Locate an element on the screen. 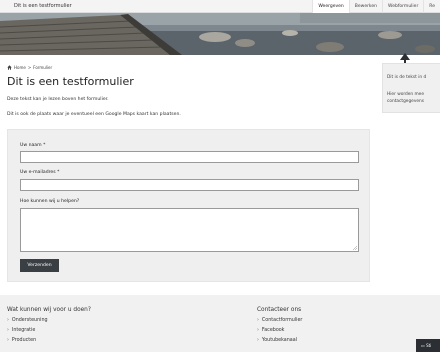 Image resolution: width=440 pixels, height=352 pixels. home-icon is located at coordinates (9, 67).